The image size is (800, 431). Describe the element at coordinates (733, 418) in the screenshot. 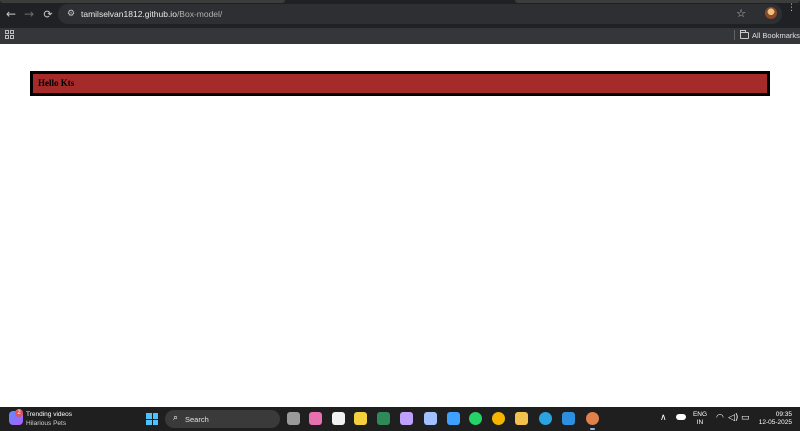

I see `volume-icon: ◁)` at that location.